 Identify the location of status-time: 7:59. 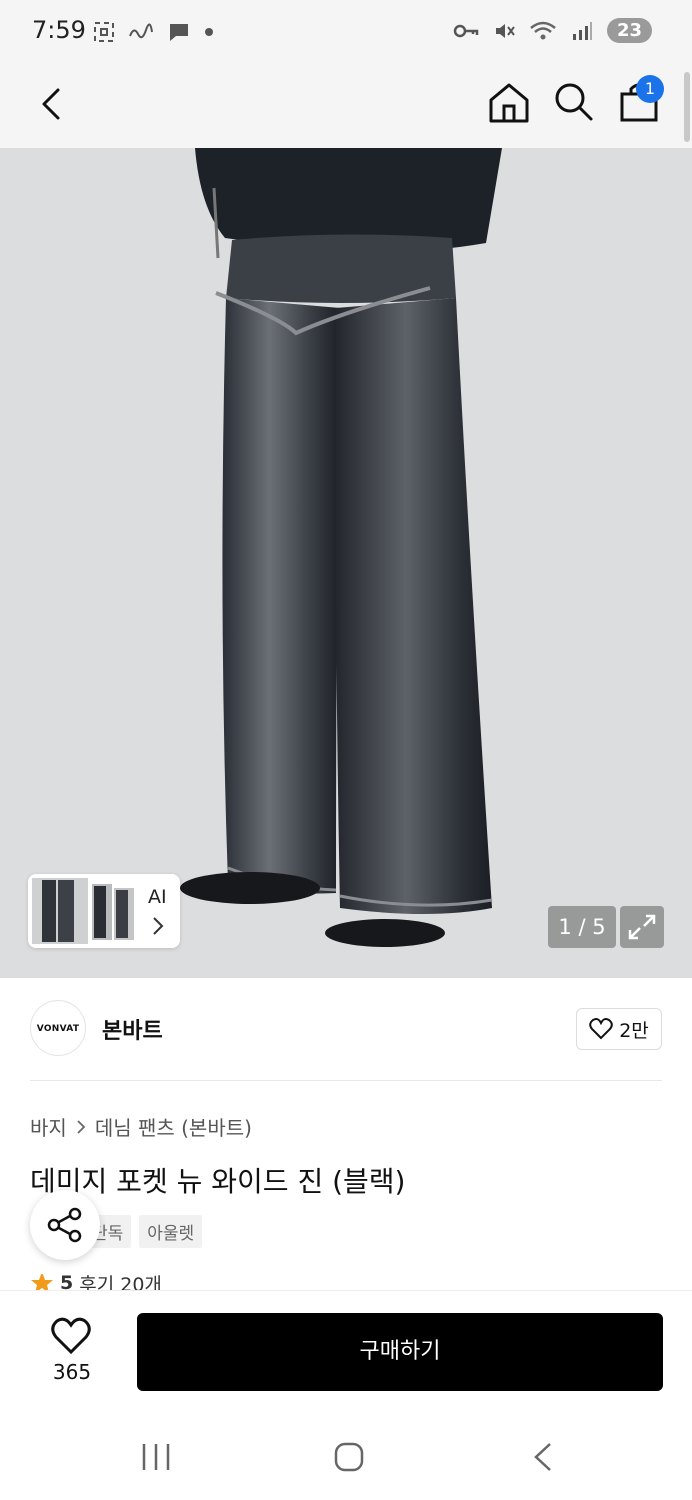
(59, 30).